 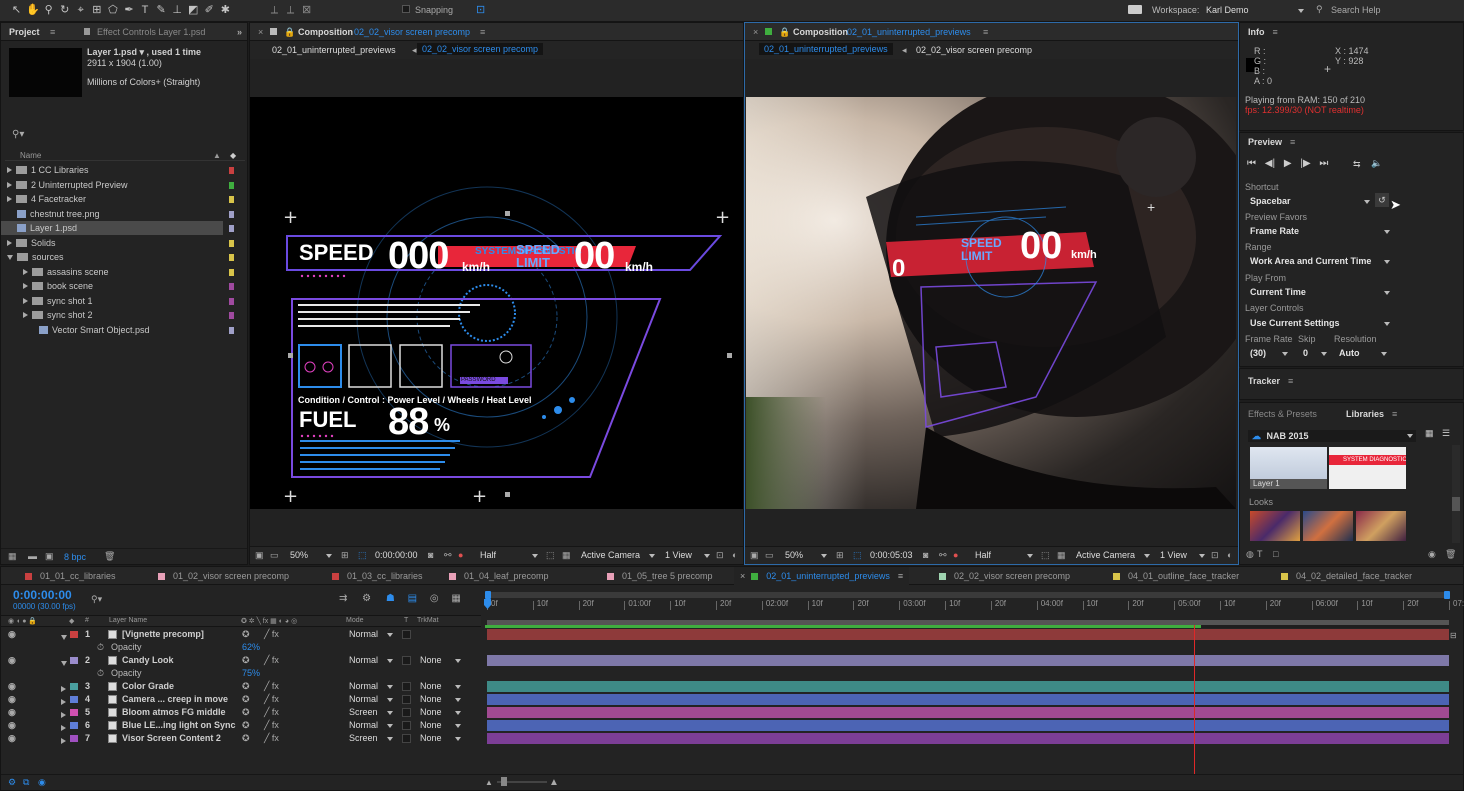 I want to click on safe-zones-icon: ⊞, so click(x=840, y=555).